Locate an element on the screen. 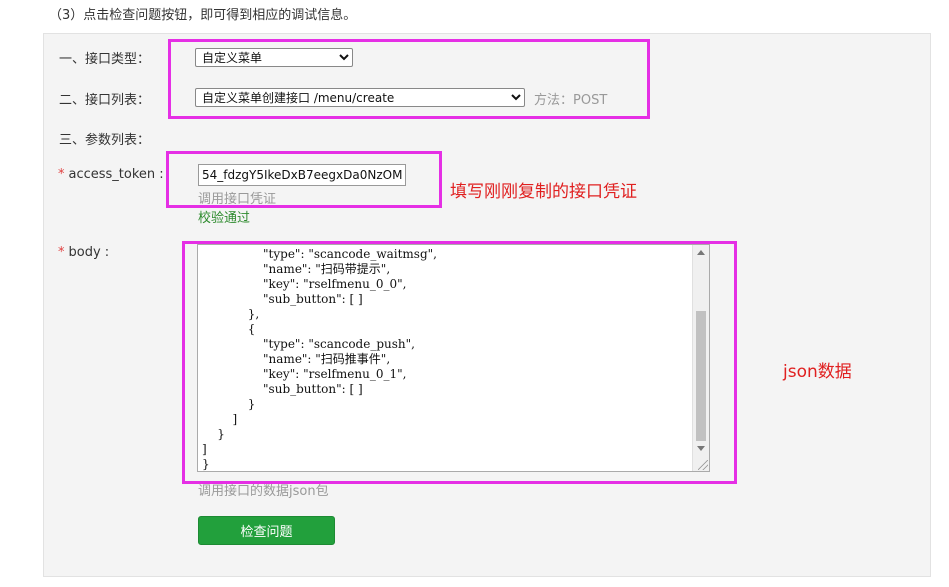 The height and width of the screenshot is (587, 949). interface-list-label: 二、接口列表： is located at coordinates (105, 100).